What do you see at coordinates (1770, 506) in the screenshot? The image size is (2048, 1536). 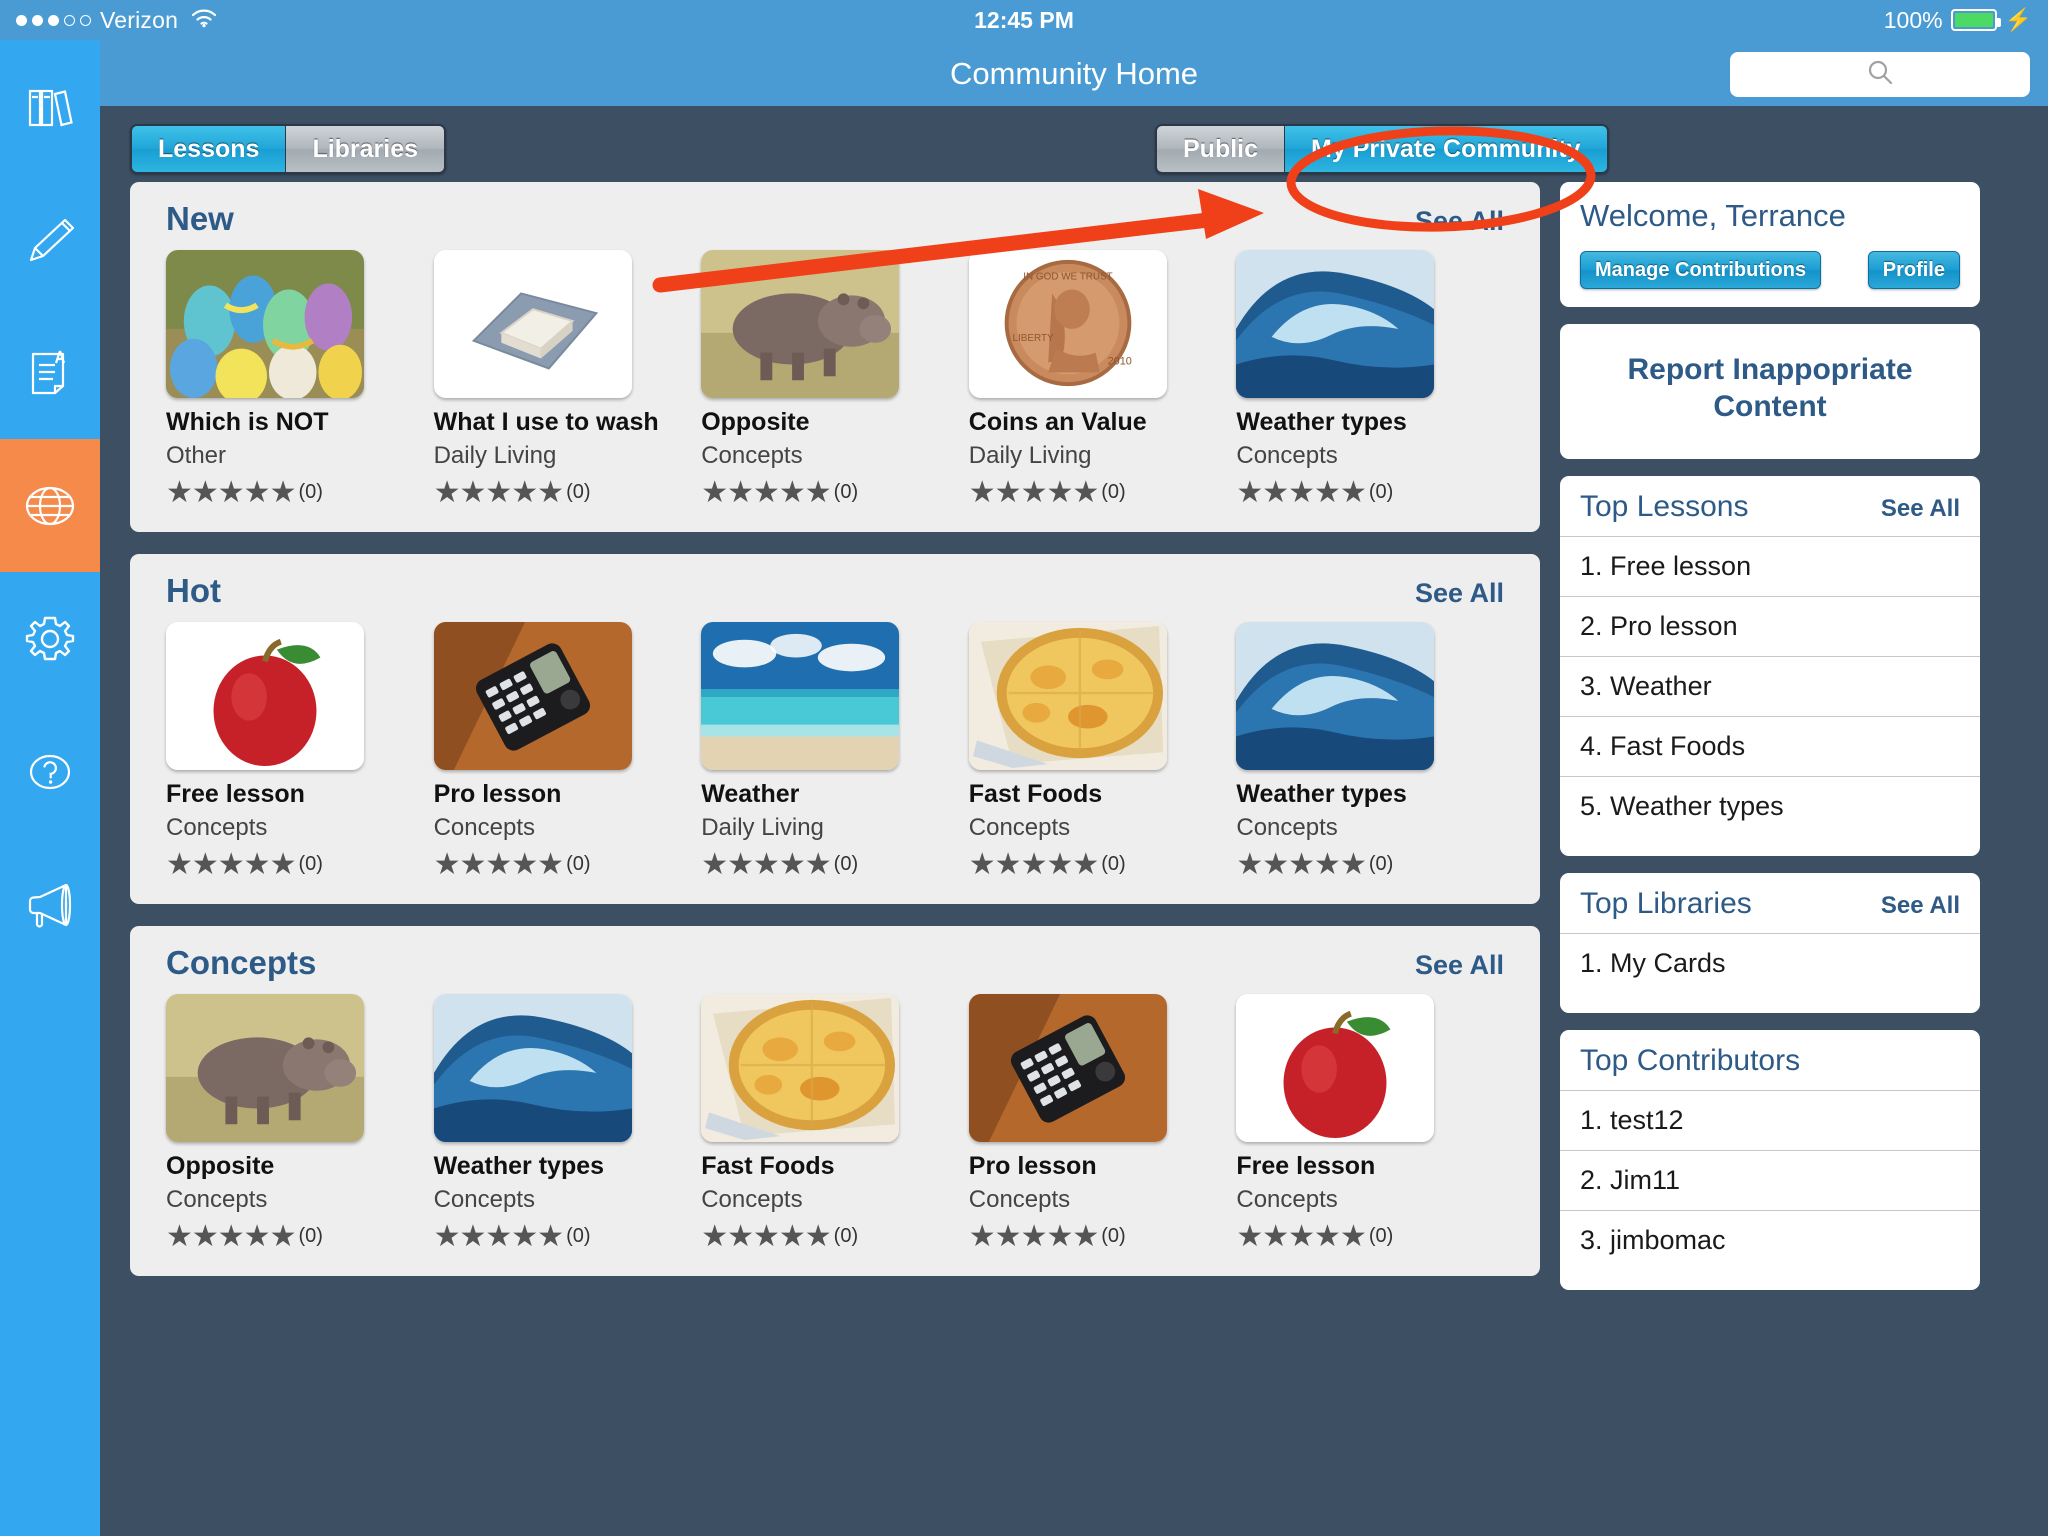 I see `panel-header: Top Lessons See All` at bounding box center [1770, 506].